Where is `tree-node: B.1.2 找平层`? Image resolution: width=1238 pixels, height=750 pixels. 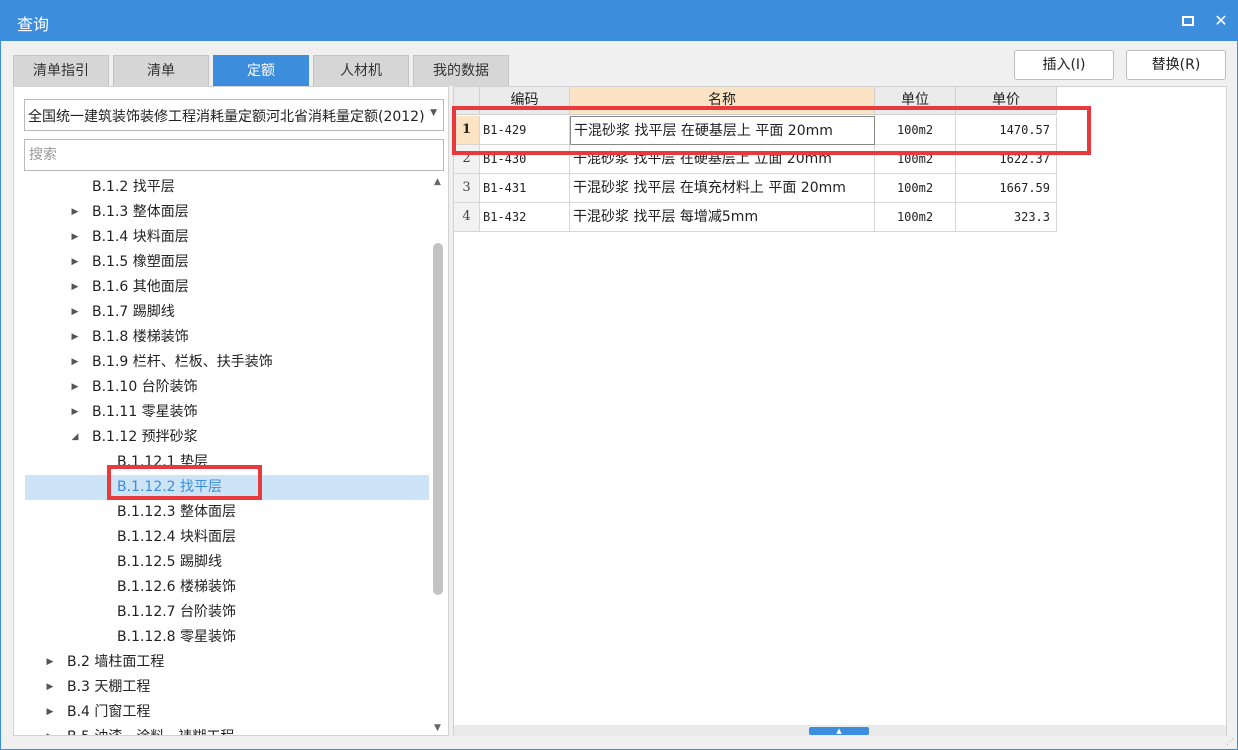 tree-node: B.1.2 找平层 is located at coordinates (227, 187).